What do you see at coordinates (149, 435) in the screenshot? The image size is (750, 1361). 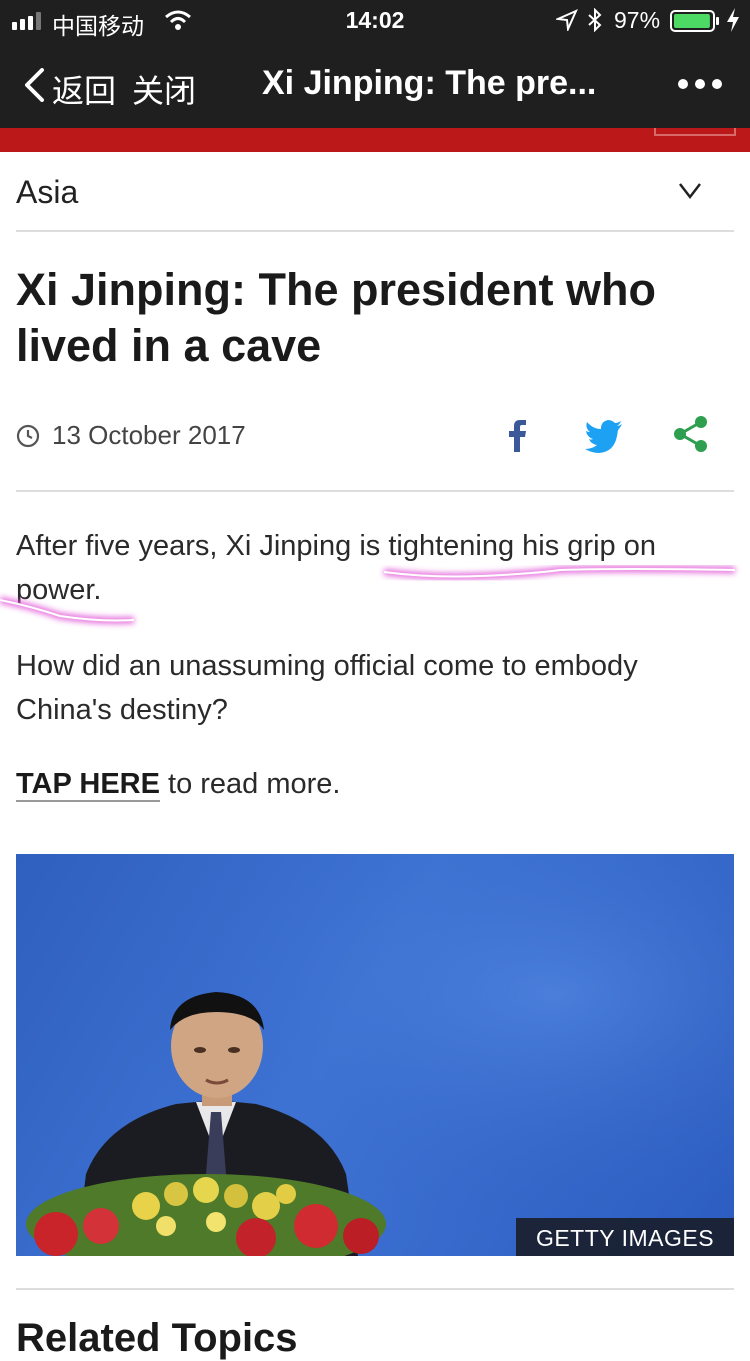 I see `article-date: 13 October 2017` at bounding box center [149, 435].